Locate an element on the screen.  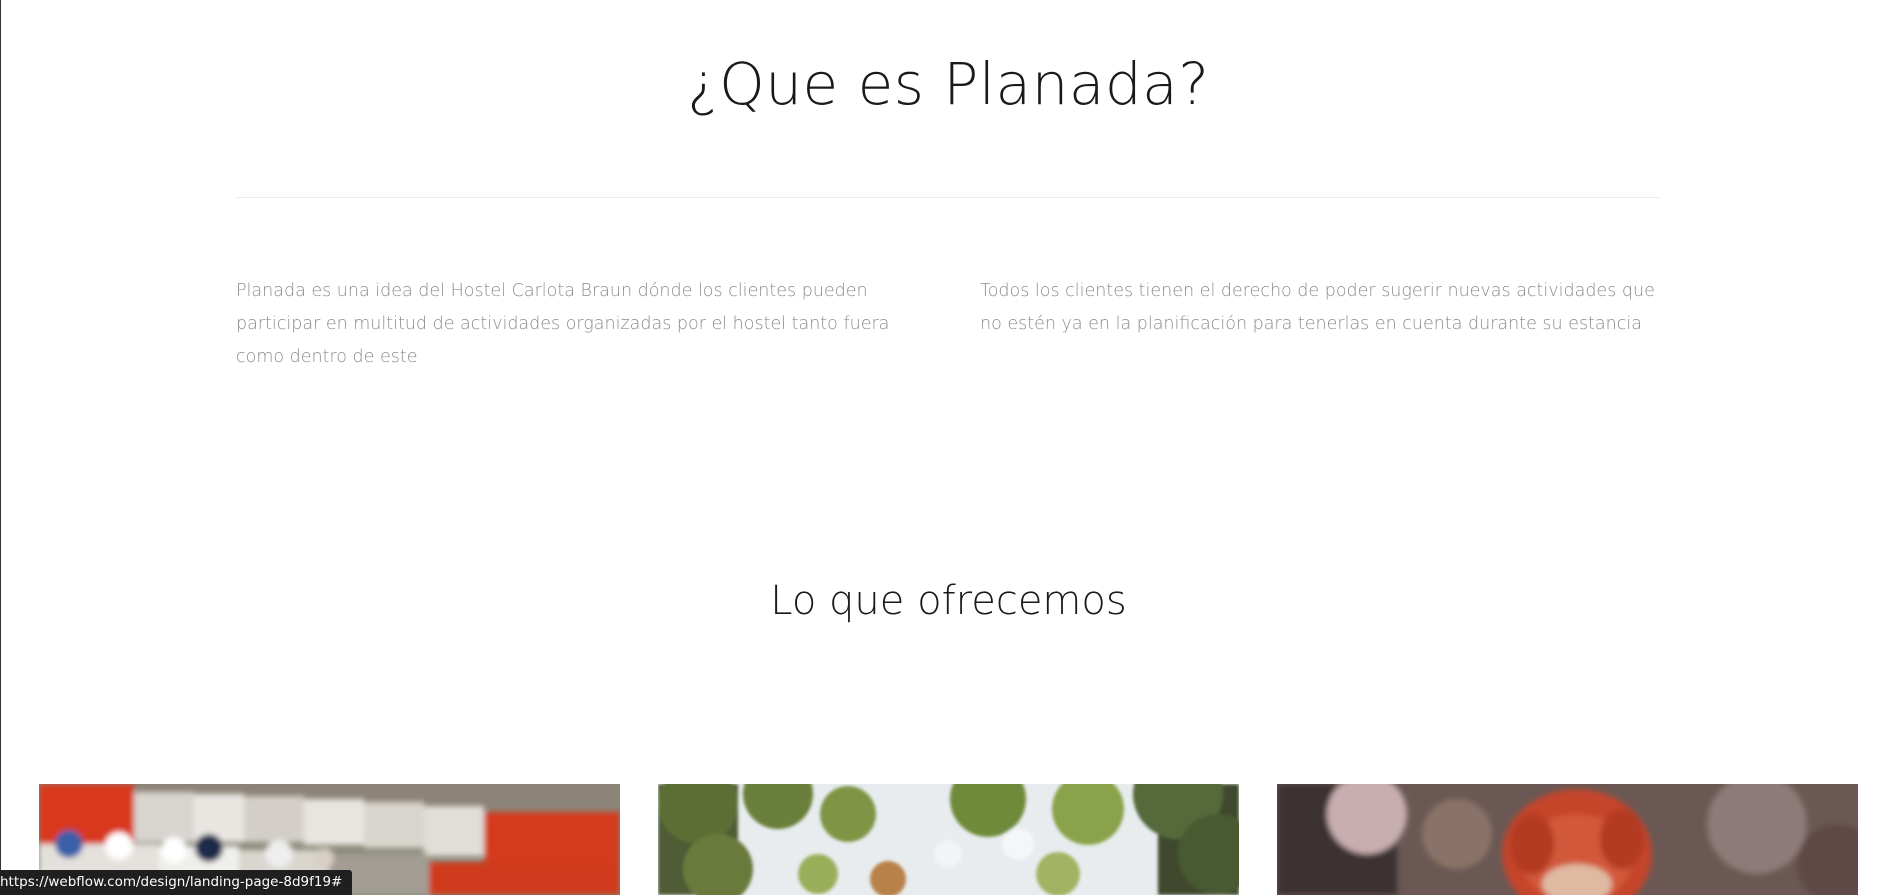
red-haired-person-photo is located at coordinates (1567, 839).